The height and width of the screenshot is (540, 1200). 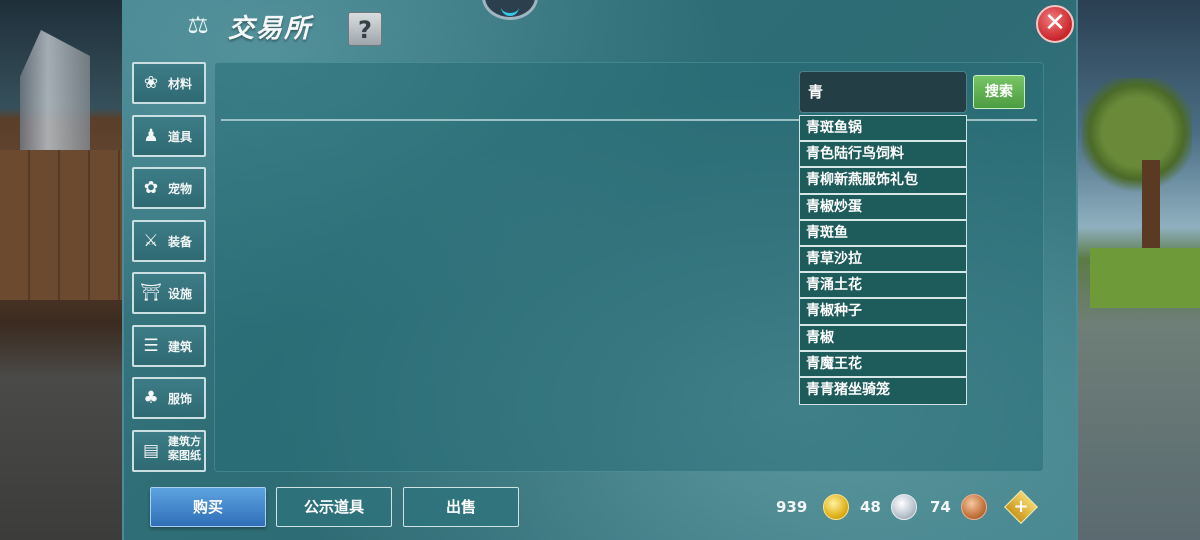 What do you see at coordinates (180, 189) in the screenshot?
I see `category-label: 宠物` at bounding box center [180, 189].